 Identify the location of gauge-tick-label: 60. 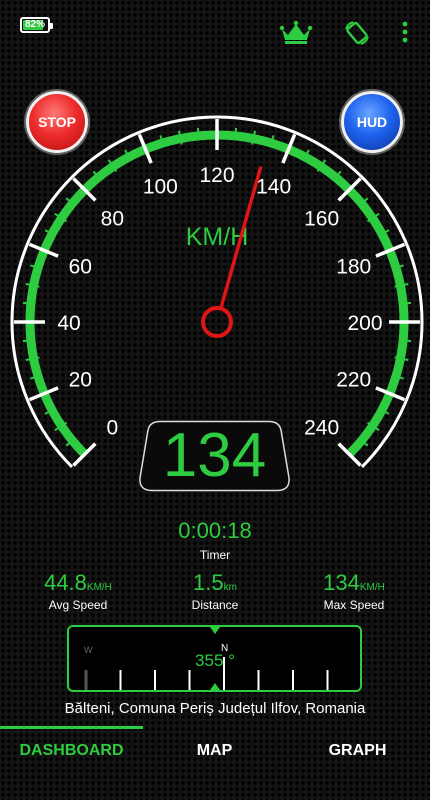
(80, 266).